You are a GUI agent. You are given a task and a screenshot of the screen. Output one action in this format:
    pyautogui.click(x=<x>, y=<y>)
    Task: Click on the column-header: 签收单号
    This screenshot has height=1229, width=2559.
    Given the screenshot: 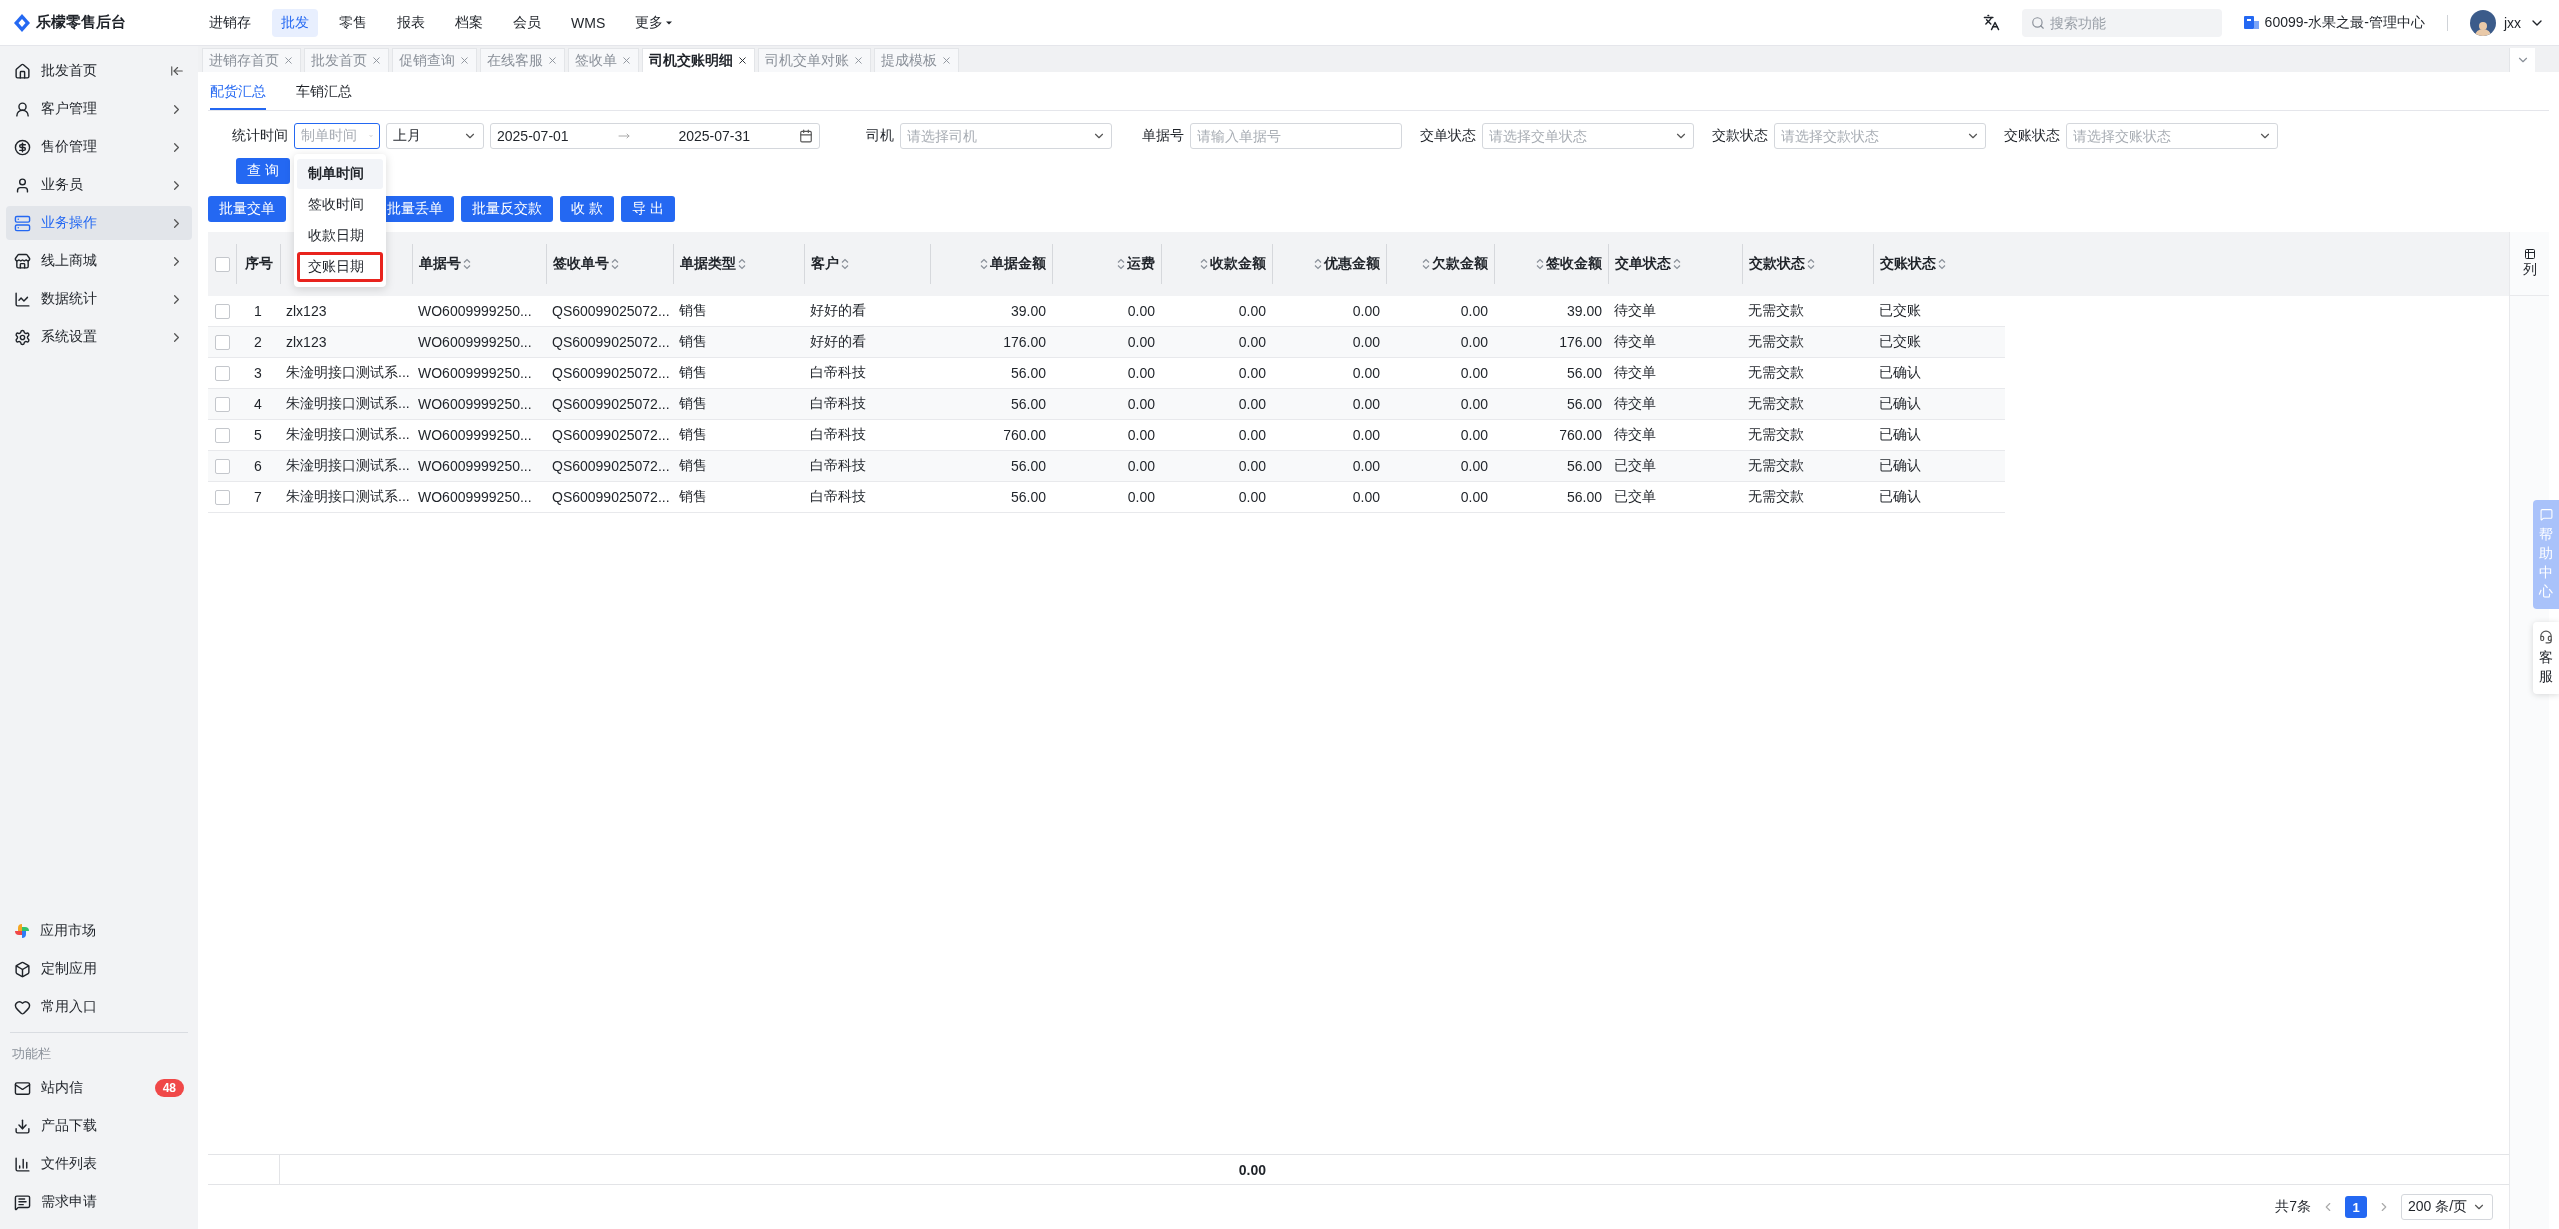 What is the action you would take?
    pyautogui.click(x=609, y=264)
    